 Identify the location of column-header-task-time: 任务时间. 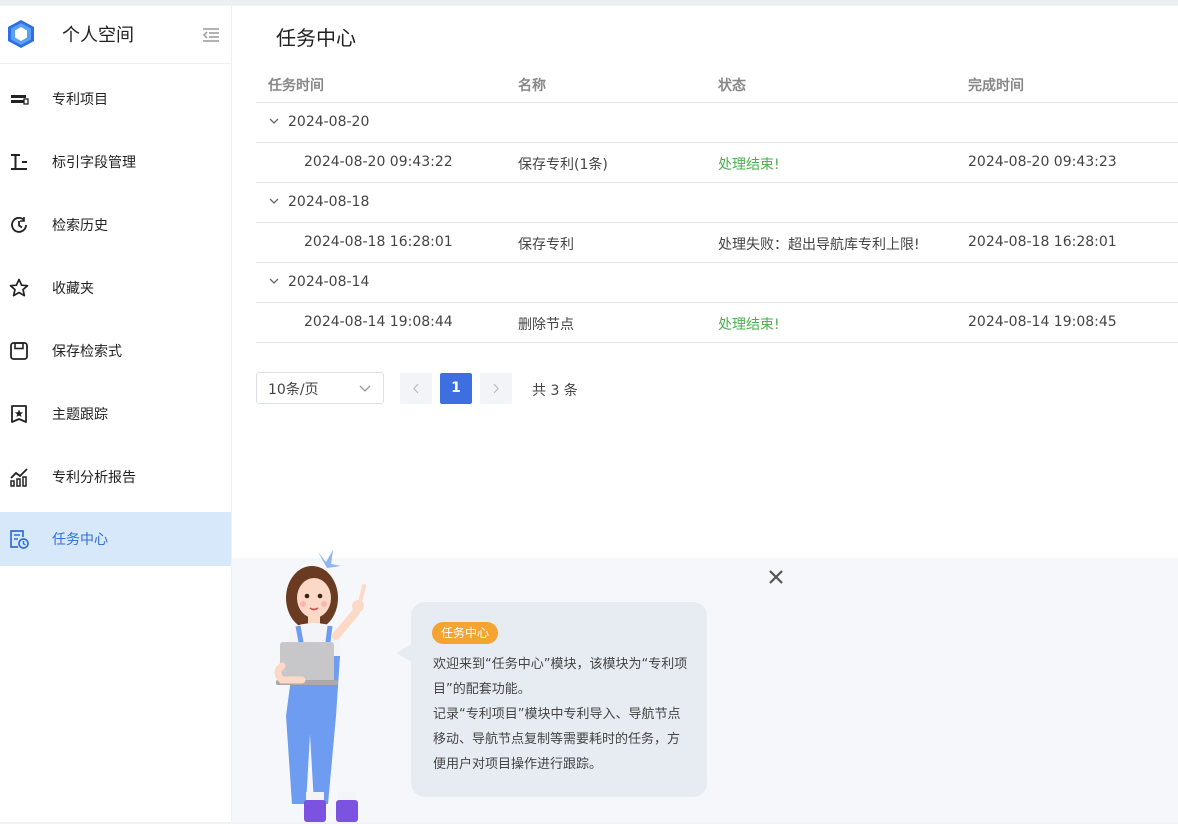
(296, 85).